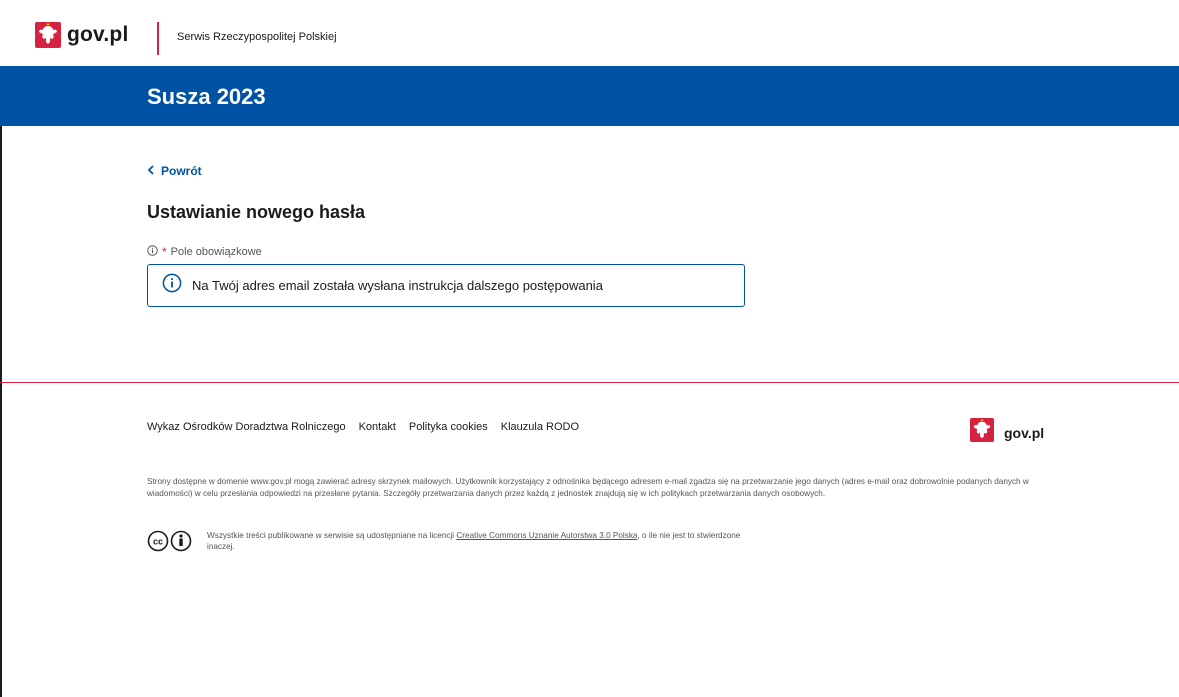  I want to click on footer-link-contact: Kontakt, so click(377, 427).